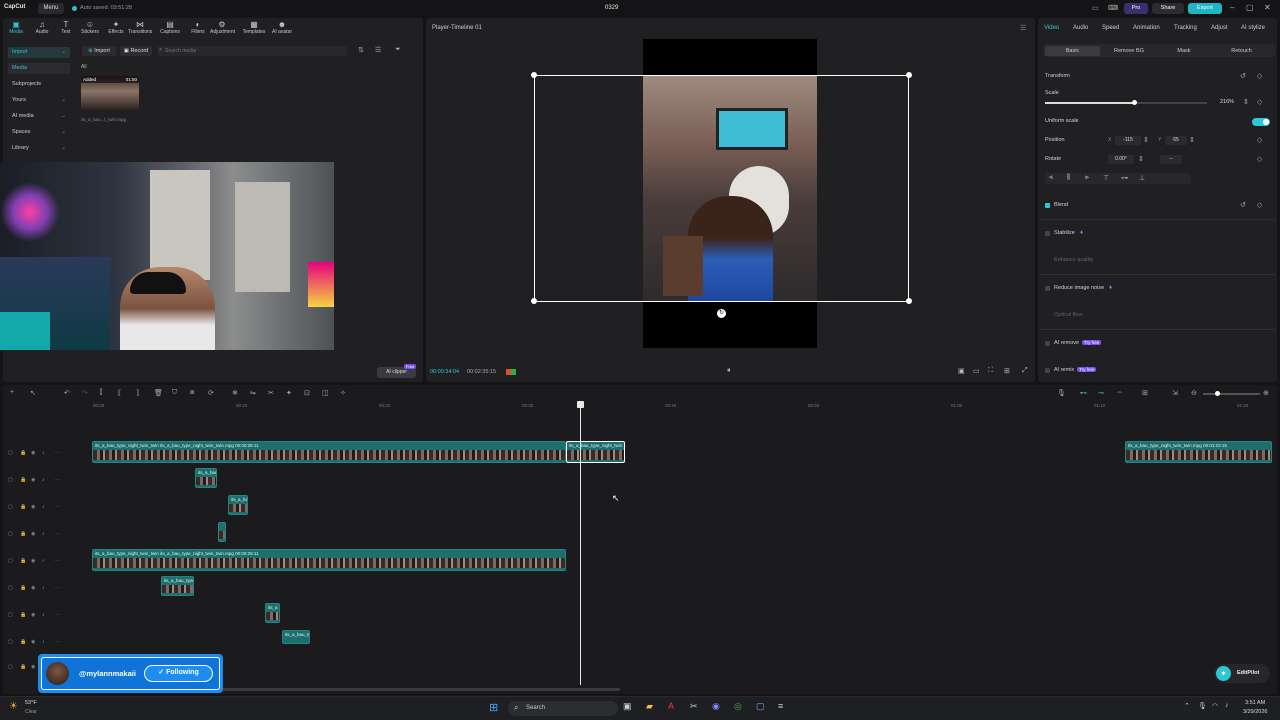 Image resolution: width=1280 pixels, height=720 pixels. Describe the element at coordinates (1176, 140) in the screenshot. I see `position-y-input: 65` at that location.